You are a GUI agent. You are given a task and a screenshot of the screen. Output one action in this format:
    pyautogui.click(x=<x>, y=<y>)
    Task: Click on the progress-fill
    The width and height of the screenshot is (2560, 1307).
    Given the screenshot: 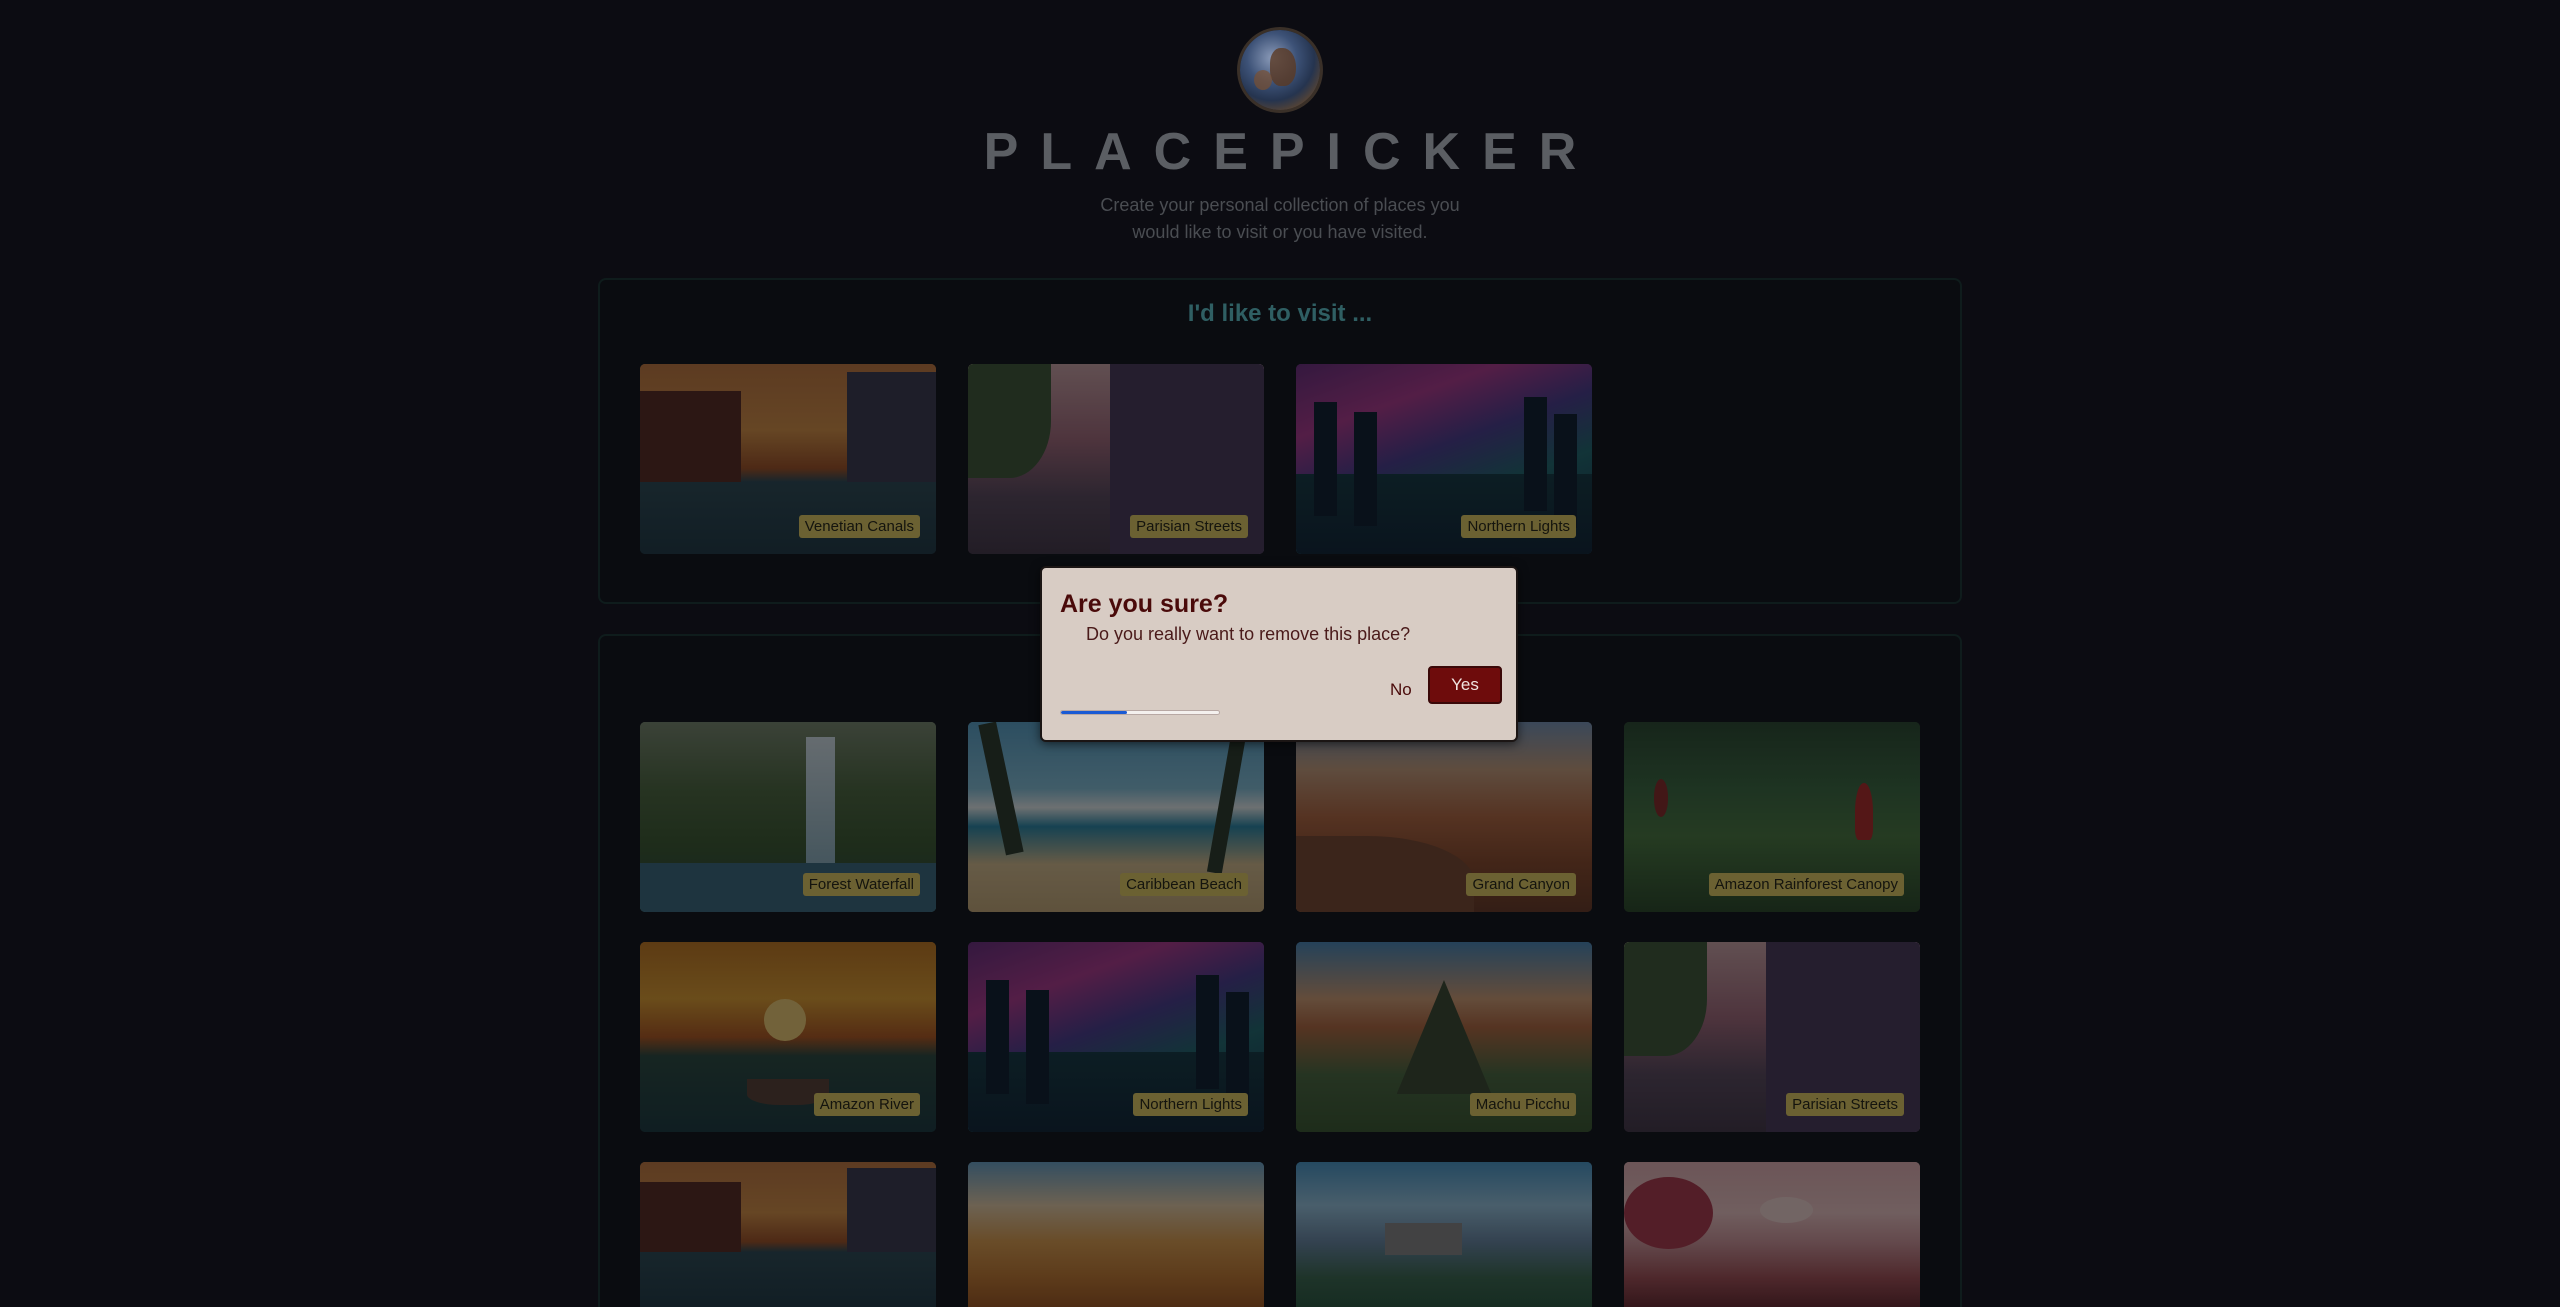 What is the action you would take?
    pyautogui.click(x=1094, y=712)
    